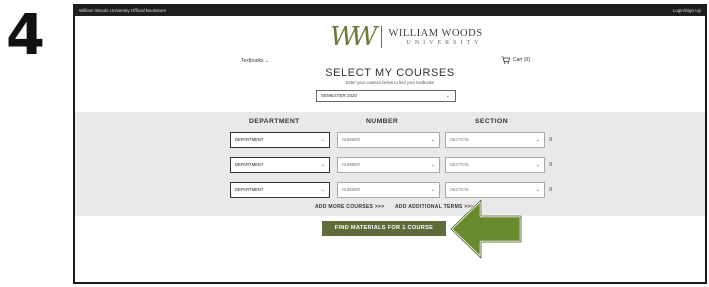  I want to click on textbooks-menu: Textbooks ⌄, so click(255, 61).